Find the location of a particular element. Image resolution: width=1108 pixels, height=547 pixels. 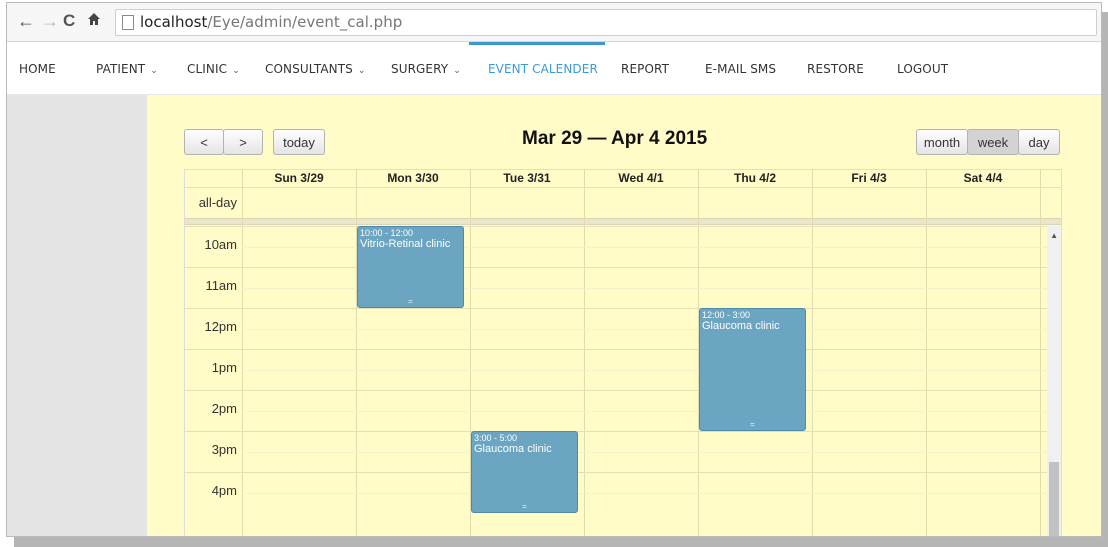

calendar-event: 10:00 - 12:00 Vitrio-Retinal clinic = is located at coordinates (410, 267).